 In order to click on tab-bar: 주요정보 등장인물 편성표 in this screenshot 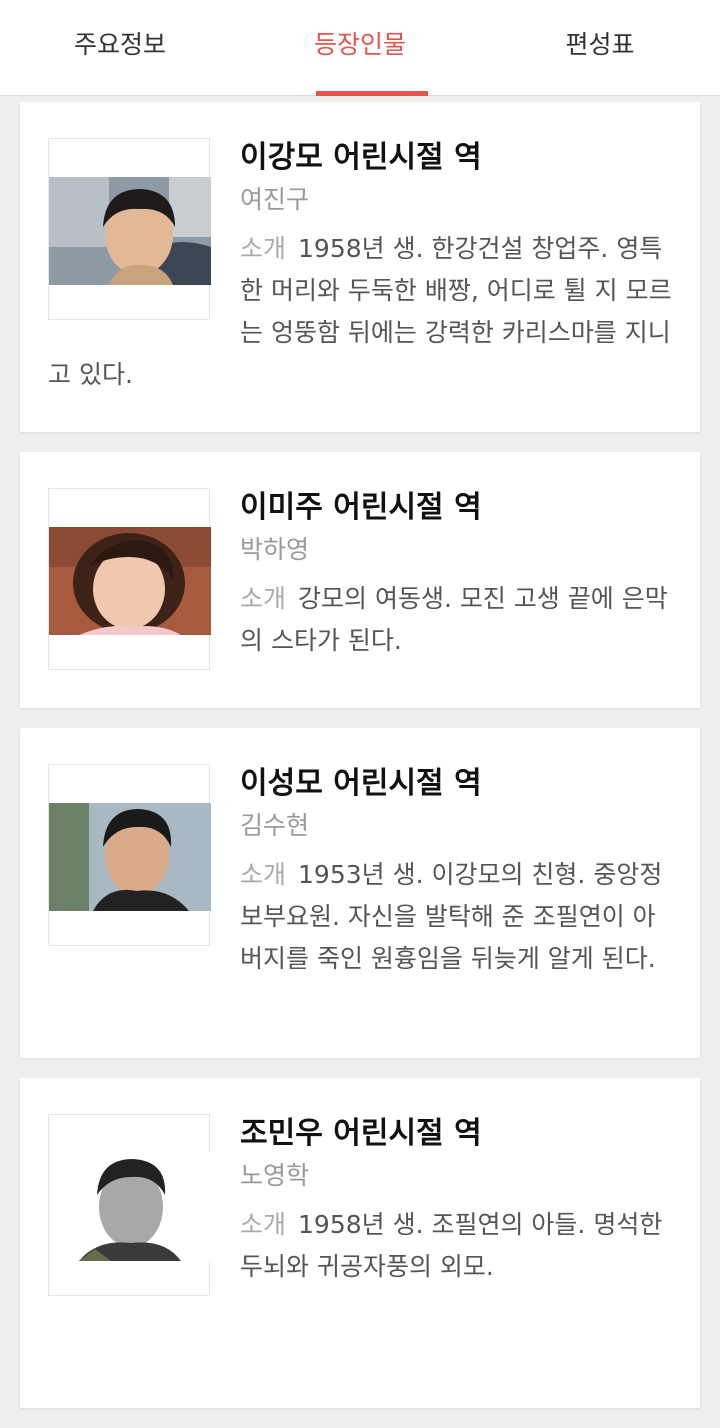, I will do `click(360, 48)`.